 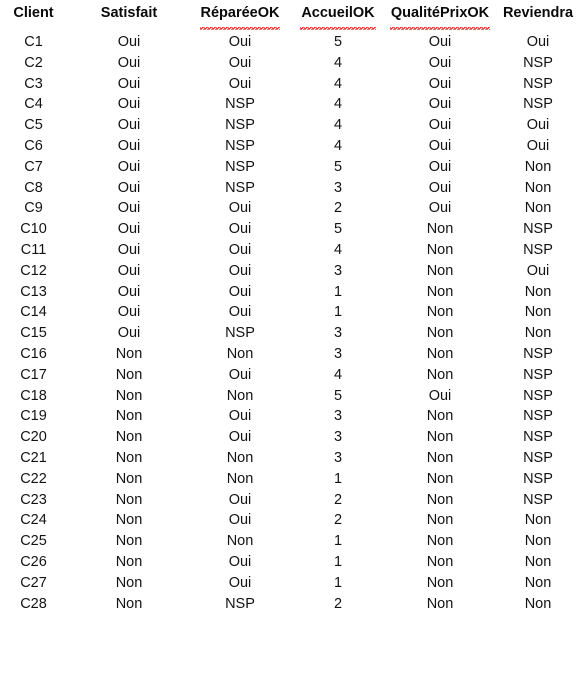 I want to click on cell-client-id: C9, so click(x=33, y=208).